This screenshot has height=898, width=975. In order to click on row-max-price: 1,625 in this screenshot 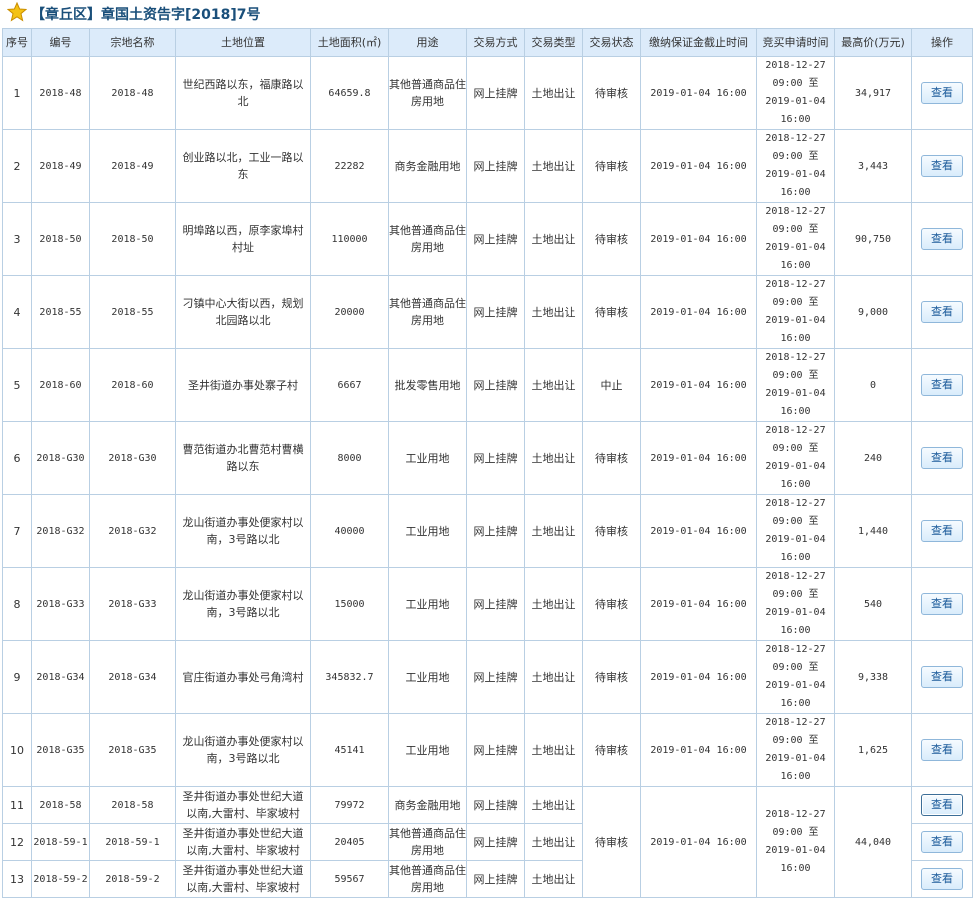, I will do `click(873, 750)`.